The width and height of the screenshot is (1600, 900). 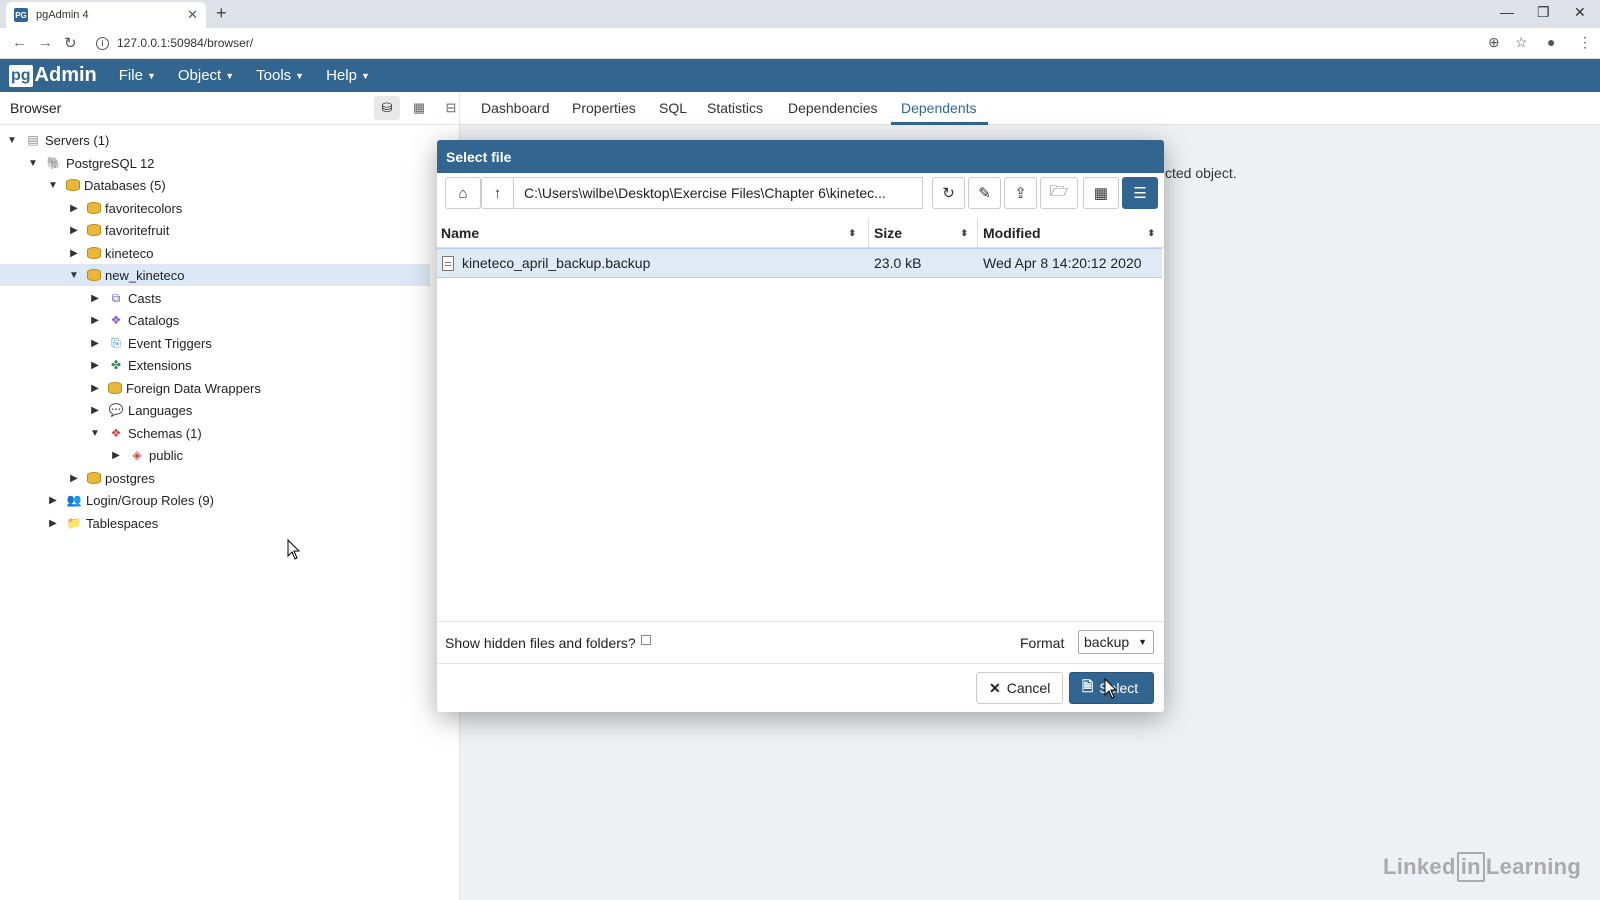 I want to click on restore-icon: ❐, so click(x=1543, y=12).